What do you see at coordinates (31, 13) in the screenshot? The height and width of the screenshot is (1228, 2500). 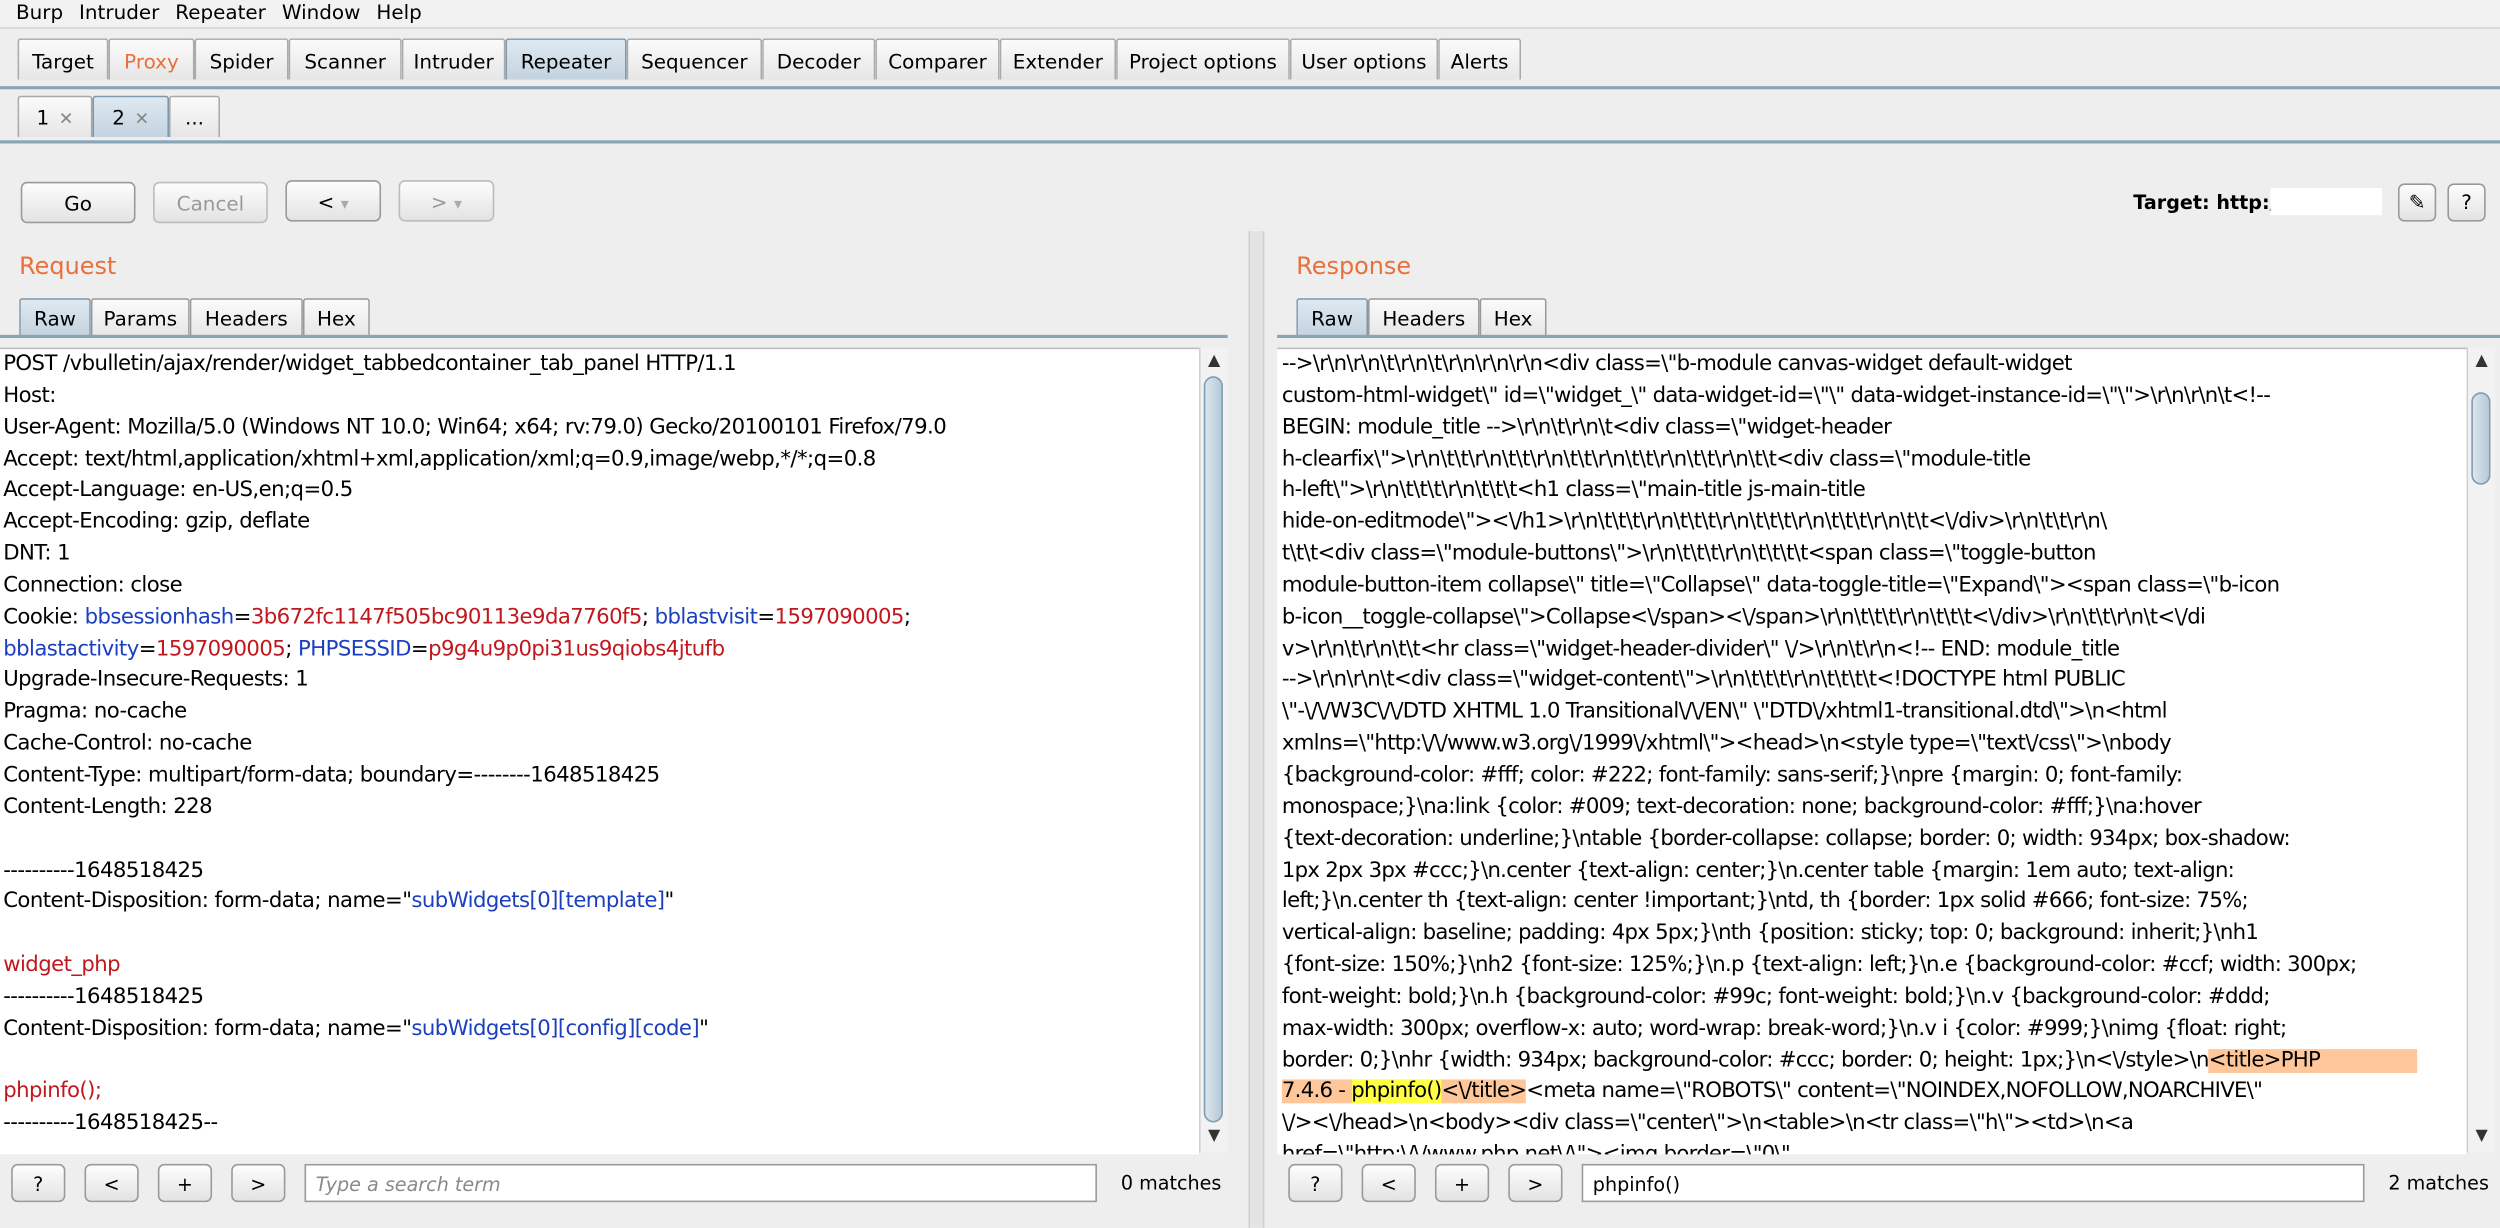 I see `menu-burp: Burp` at bounding box center [31, 13].